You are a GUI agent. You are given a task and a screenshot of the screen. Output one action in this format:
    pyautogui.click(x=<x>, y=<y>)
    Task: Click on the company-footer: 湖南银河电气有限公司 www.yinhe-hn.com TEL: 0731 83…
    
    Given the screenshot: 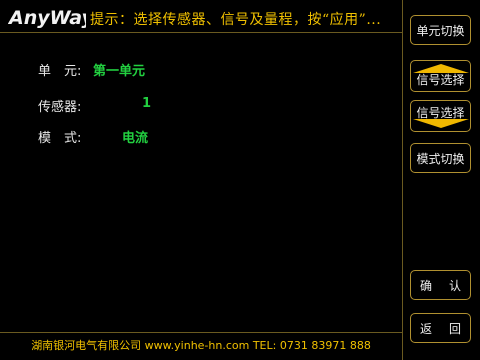 What is the action you would take?
    pyautogui.click(x=201, y=345)
    